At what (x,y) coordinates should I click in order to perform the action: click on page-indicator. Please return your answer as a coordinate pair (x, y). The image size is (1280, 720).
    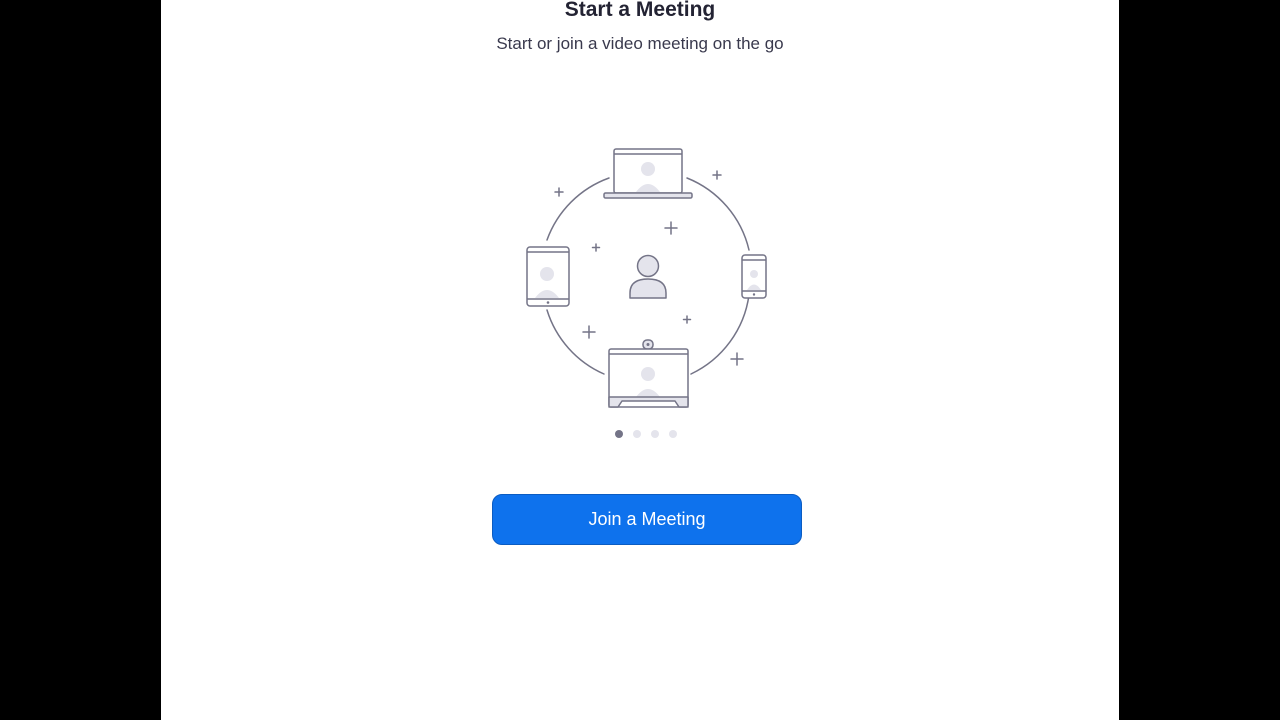
    Looking at the image, I should click on (646, 434).